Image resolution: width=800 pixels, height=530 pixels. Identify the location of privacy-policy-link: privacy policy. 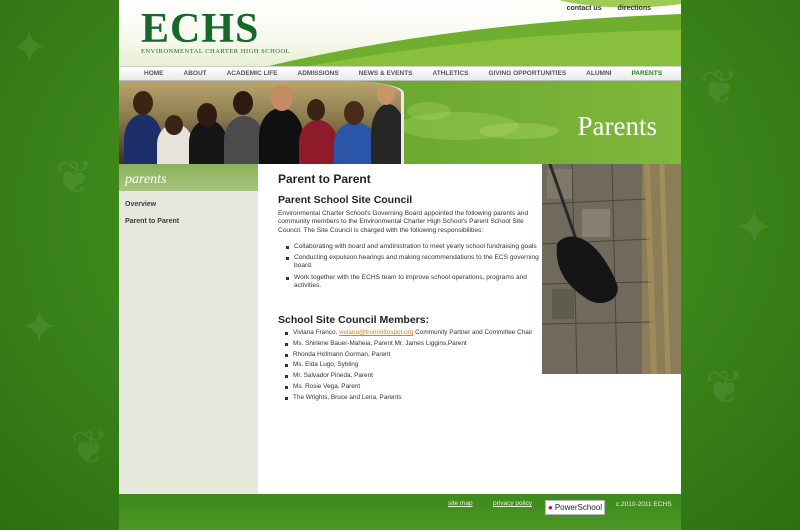
(512, 503).